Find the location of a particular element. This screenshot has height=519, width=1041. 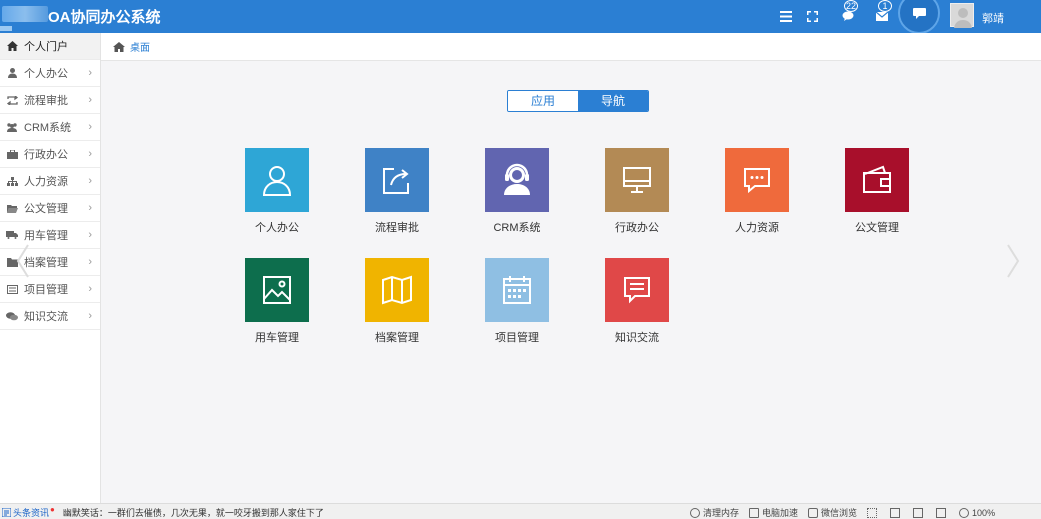

tile-personal-office: 个人办公 is located at coordinates (277, 191).